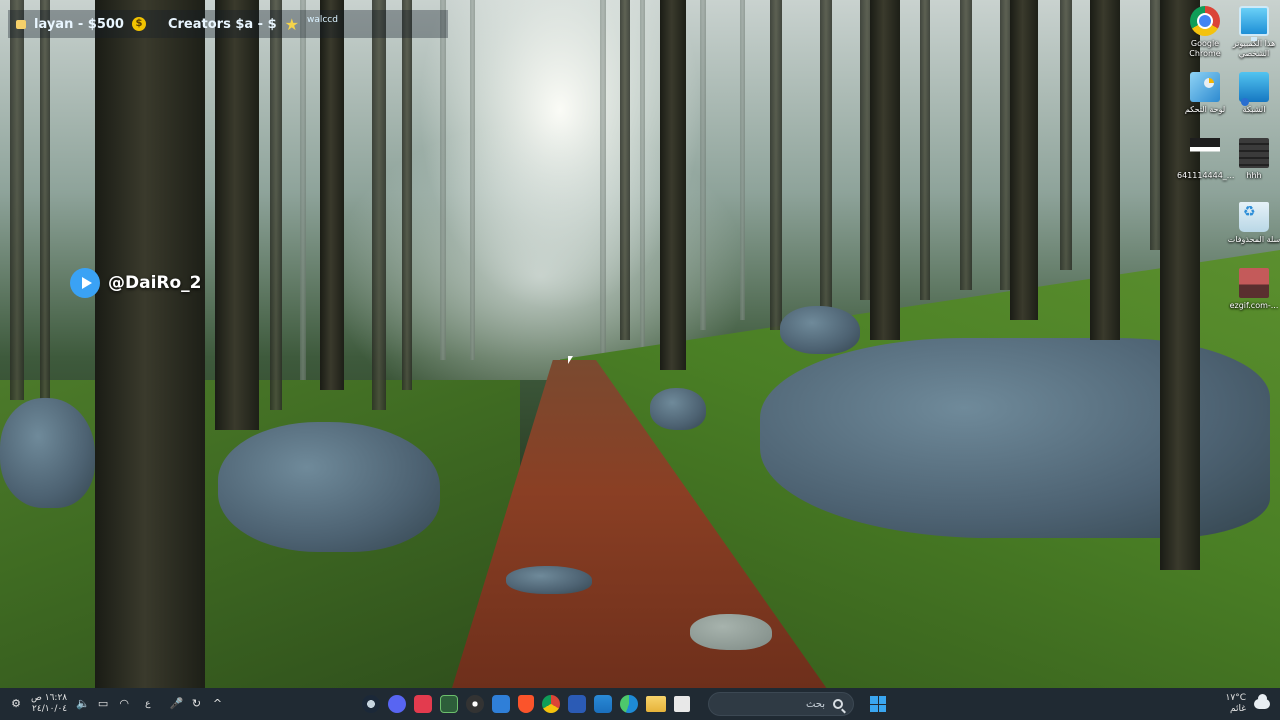 The height and width of the screenshot is (720, 1280). Describe the element at coordinates (603, 704) in the screenshot. I see `store-icon` at that location.